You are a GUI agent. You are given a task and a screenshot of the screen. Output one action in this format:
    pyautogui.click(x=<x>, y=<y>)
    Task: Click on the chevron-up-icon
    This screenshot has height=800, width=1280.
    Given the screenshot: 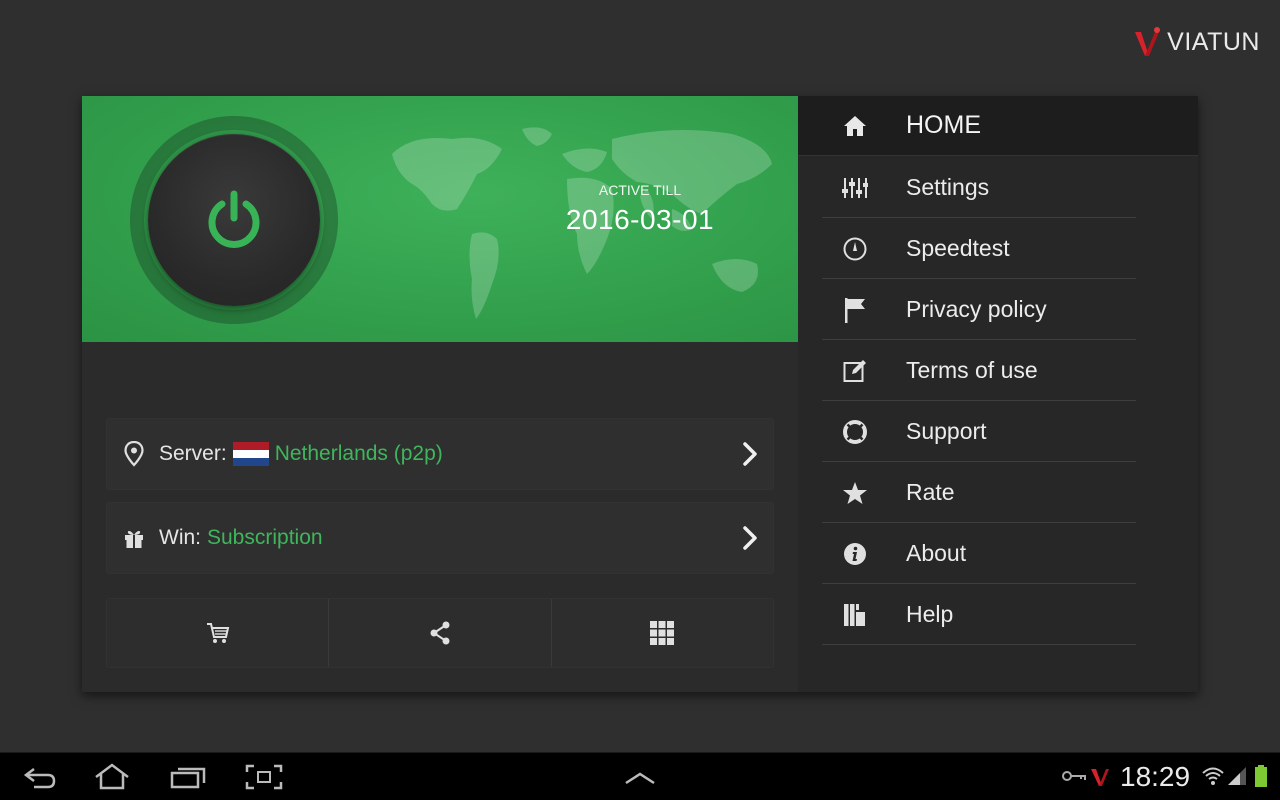 What is the action you would take?
    pyautogui.click(x=640, y=777)
    